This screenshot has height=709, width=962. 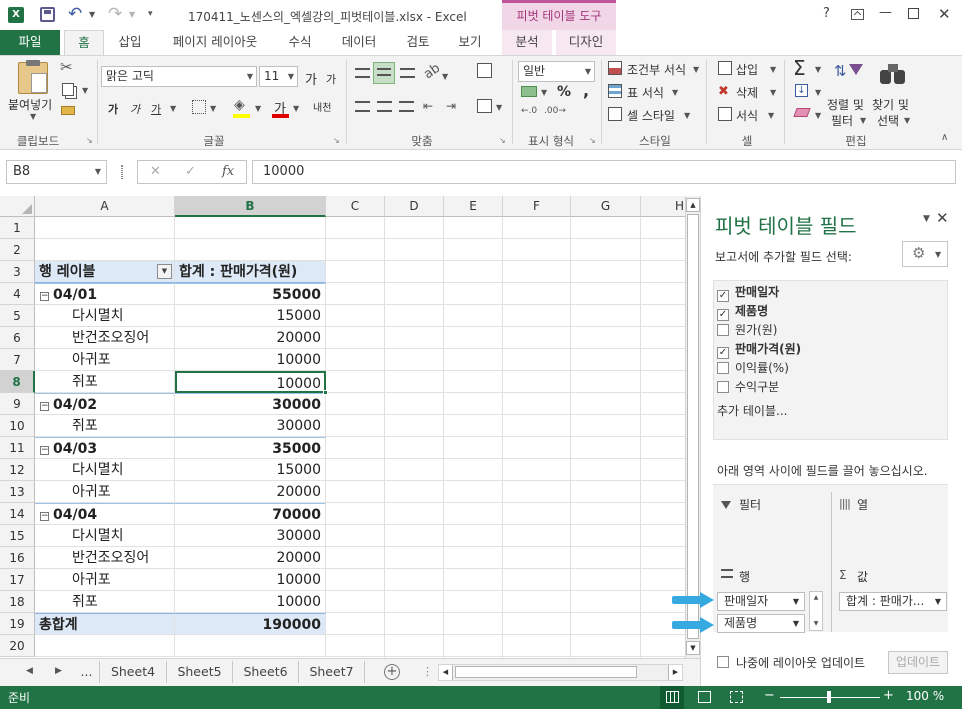 What do you see at coordinates (799, 68) in the screenshot?
I see `autosum-button: Σ` at bounding box center [799, 68].